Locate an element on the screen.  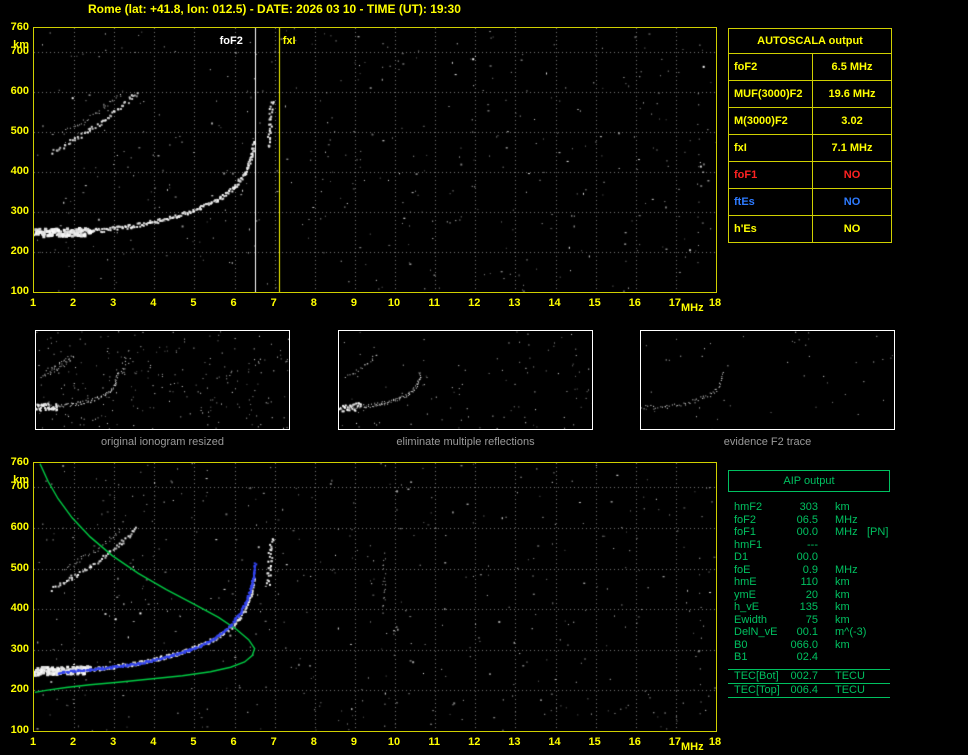
aip-row-label: hmE is located at coordinates (745, 582).